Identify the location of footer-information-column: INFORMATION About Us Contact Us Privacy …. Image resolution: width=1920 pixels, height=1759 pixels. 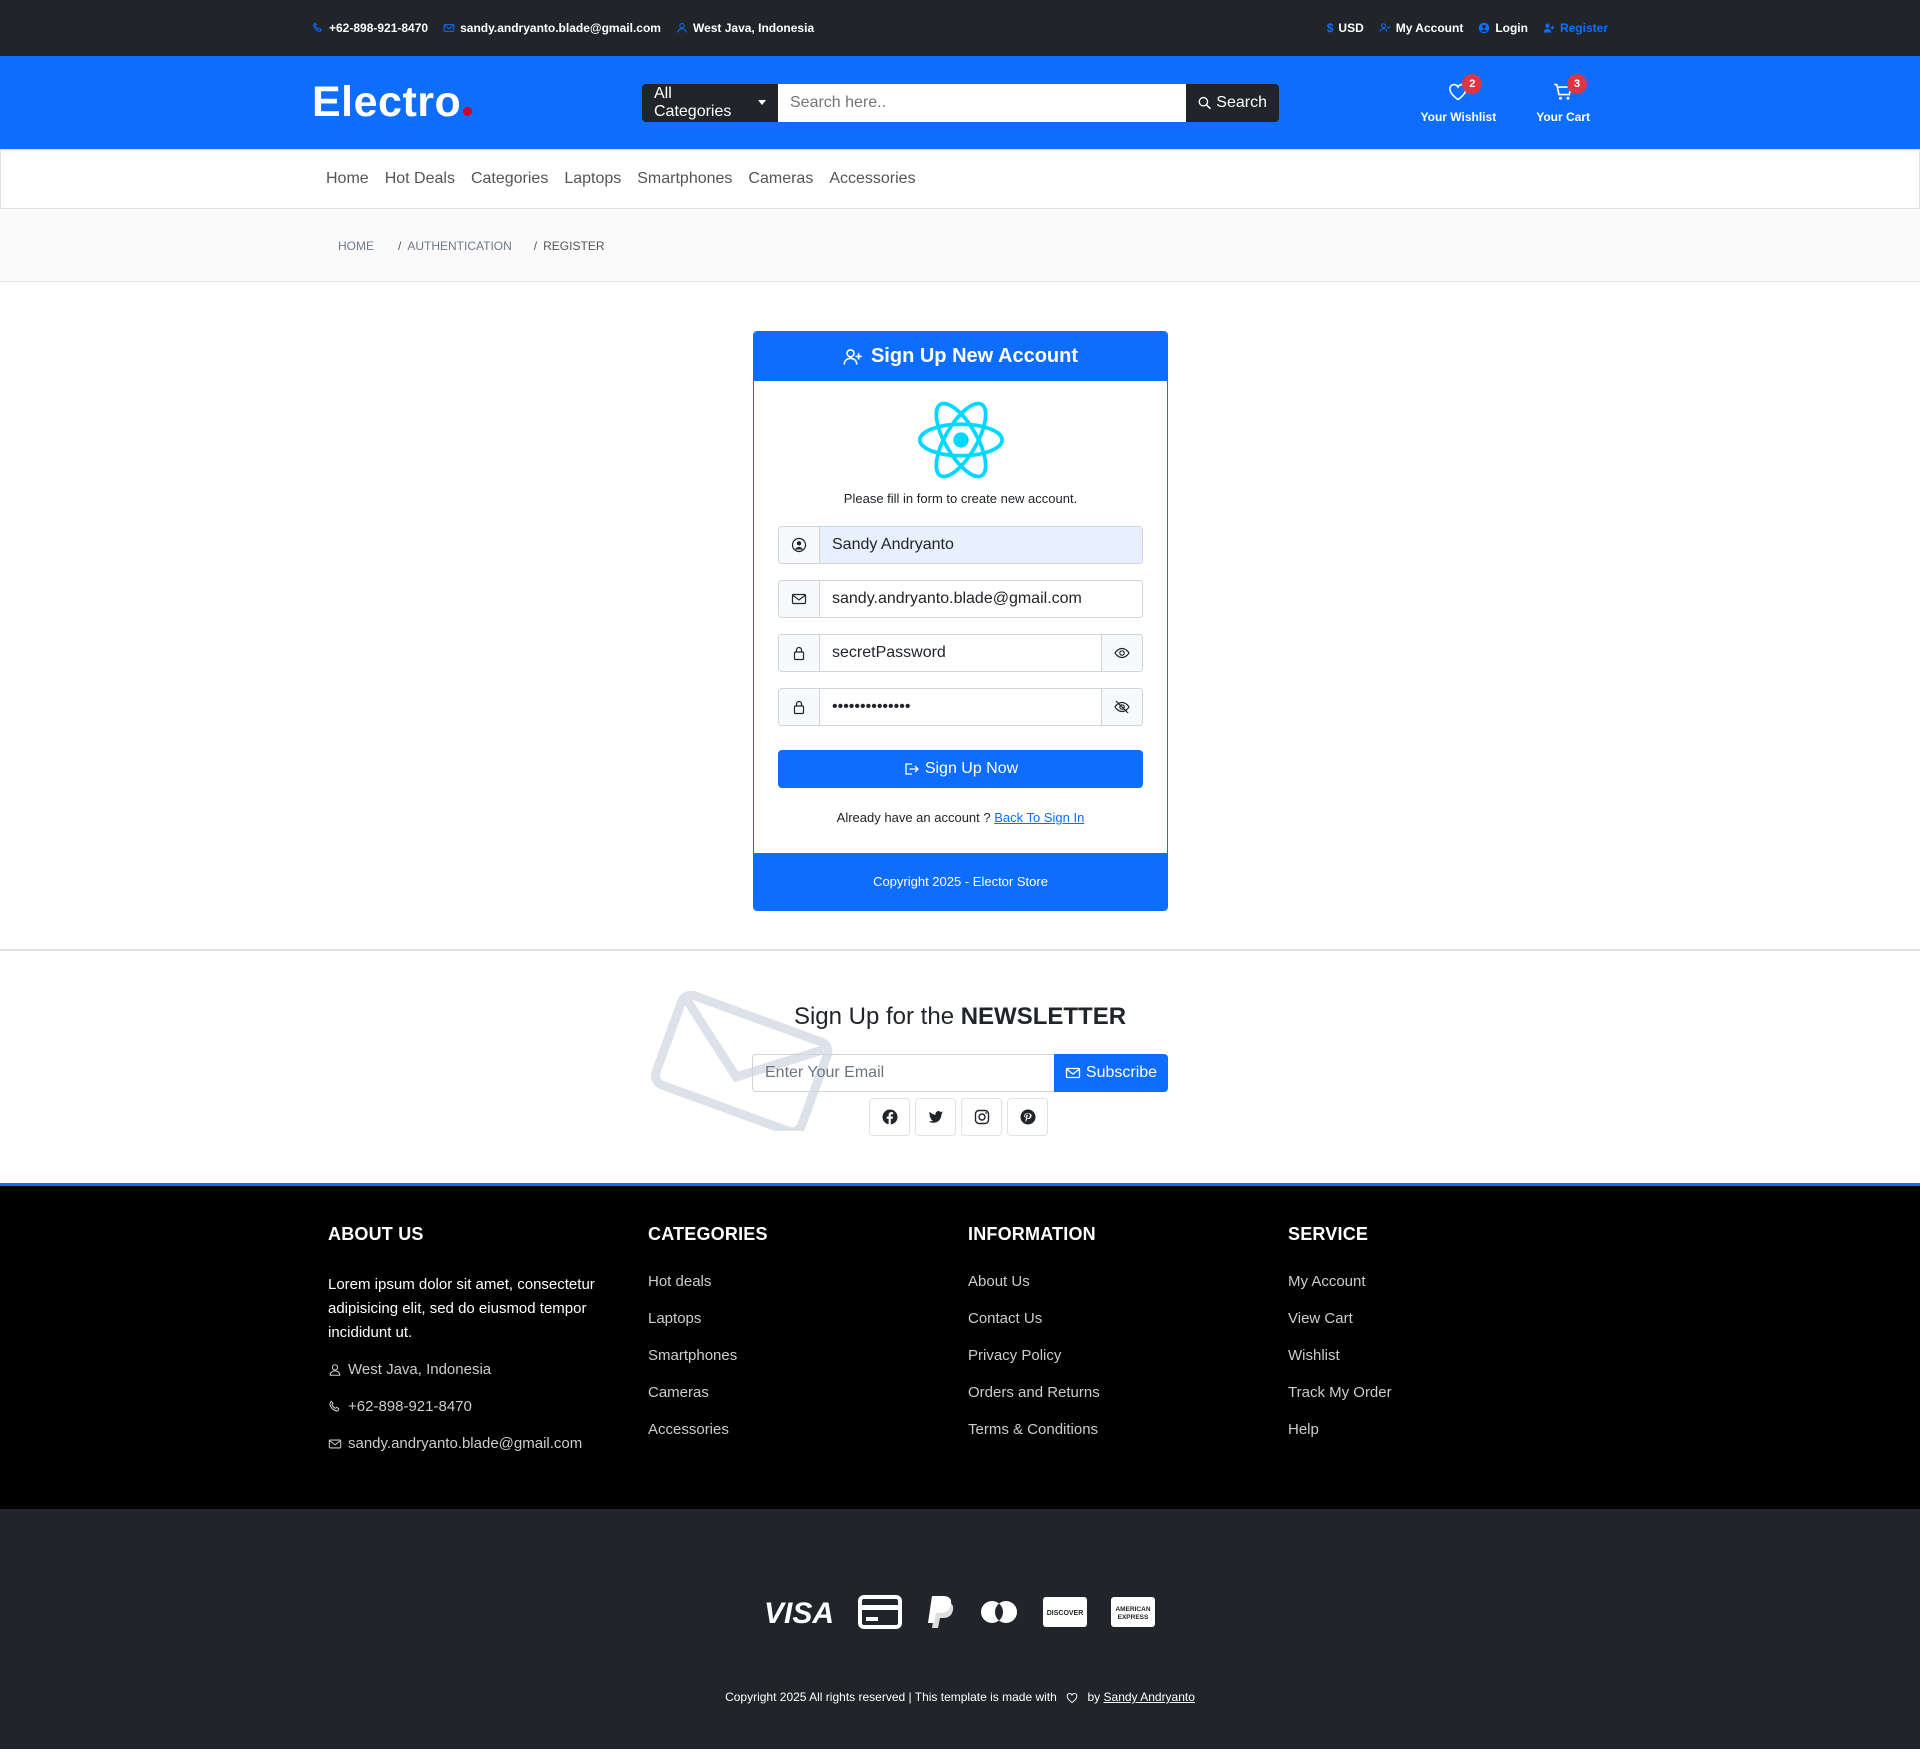
(1128, 1348).